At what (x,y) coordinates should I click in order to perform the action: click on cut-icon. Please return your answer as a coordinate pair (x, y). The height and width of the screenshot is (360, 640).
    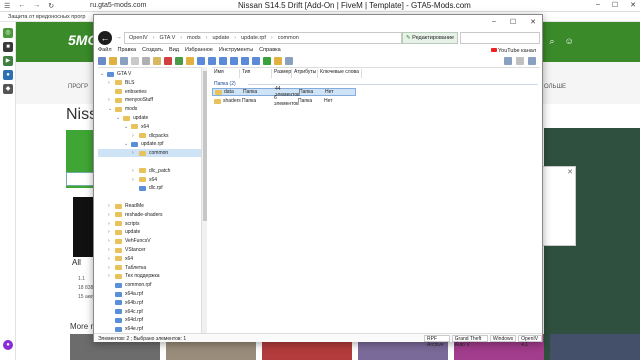
    Looking at the image, I should click on (135, 61).